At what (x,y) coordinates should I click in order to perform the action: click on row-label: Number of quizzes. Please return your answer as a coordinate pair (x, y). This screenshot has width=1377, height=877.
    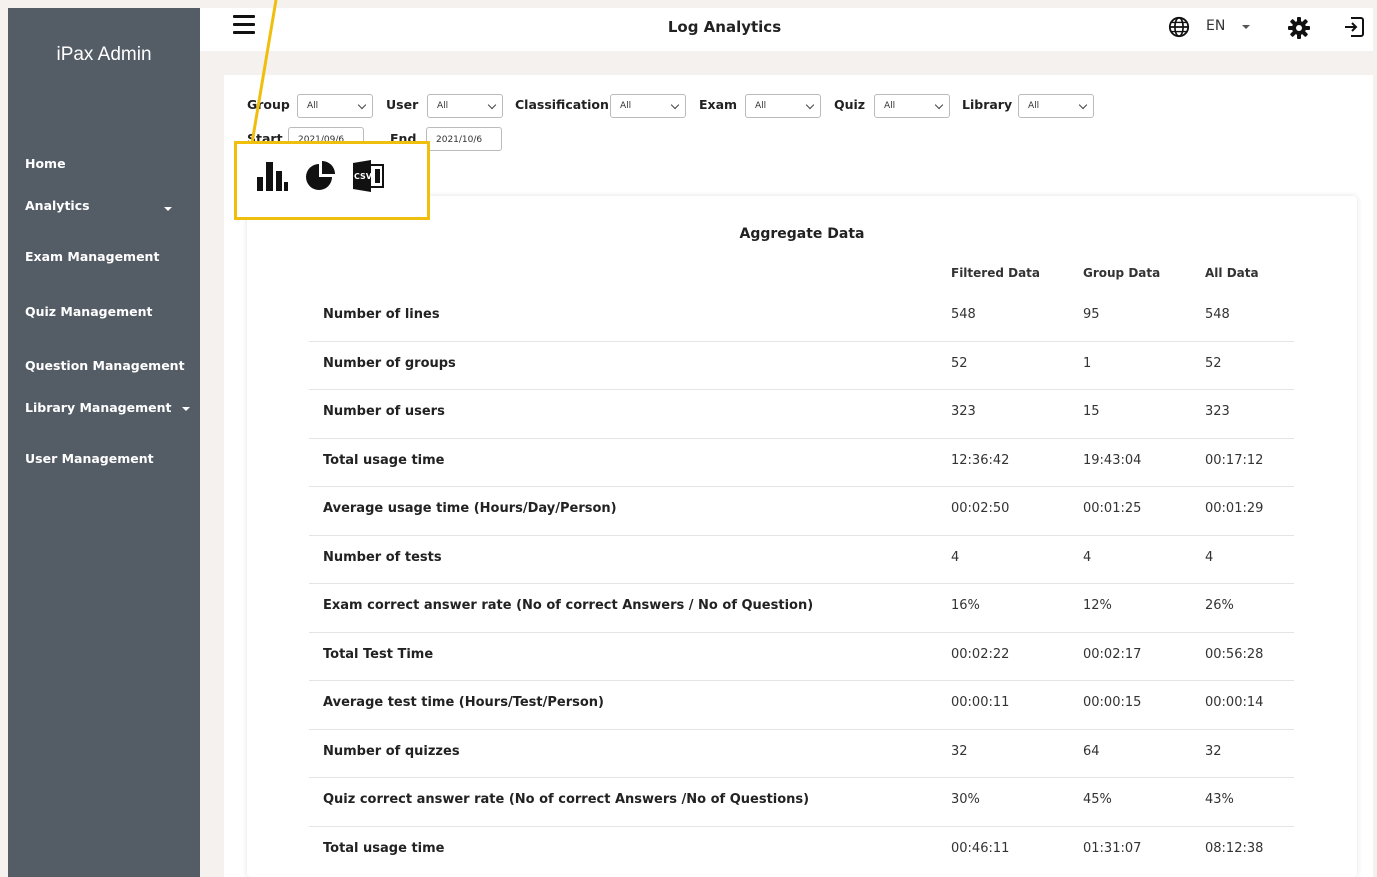
    Looking at the image, I should click on (391, 751).